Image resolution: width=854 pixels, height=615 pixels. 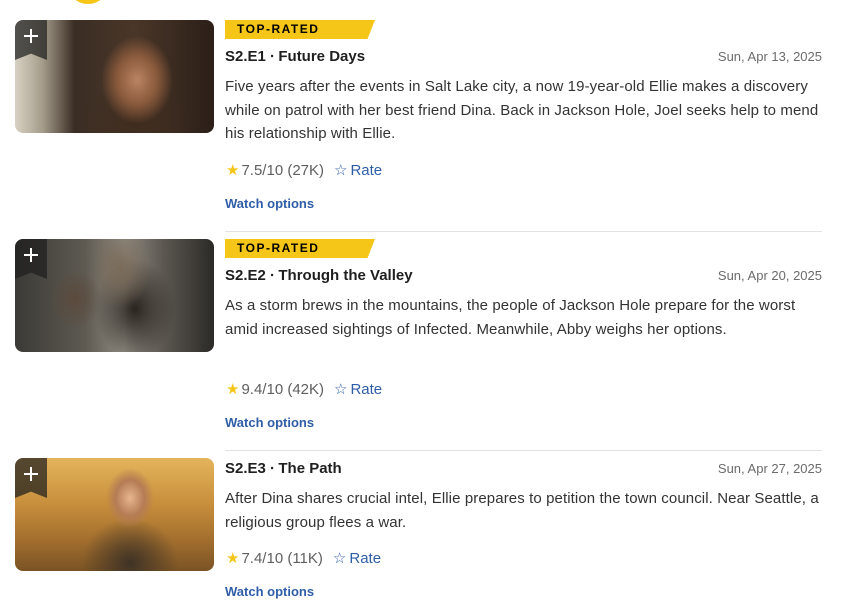 What do you see at coordinates (319, 275) in the screenshot?
I see `episode-title: S2.E2 ∙ Through the Valley` at bounding box center [319, 275].